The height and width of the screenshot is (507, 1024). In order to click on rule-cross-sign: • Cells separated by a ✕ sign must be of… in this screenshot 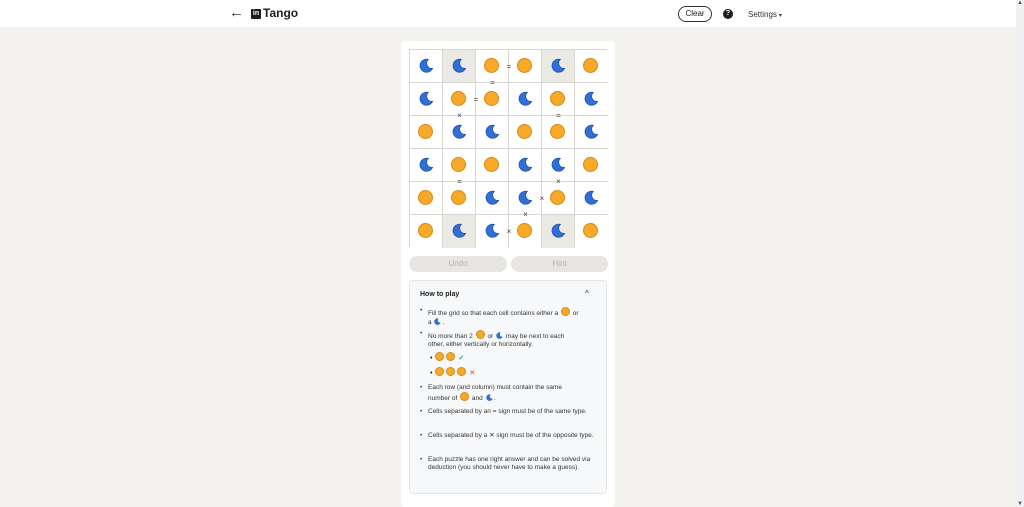, I will do `click(507, 435)`.